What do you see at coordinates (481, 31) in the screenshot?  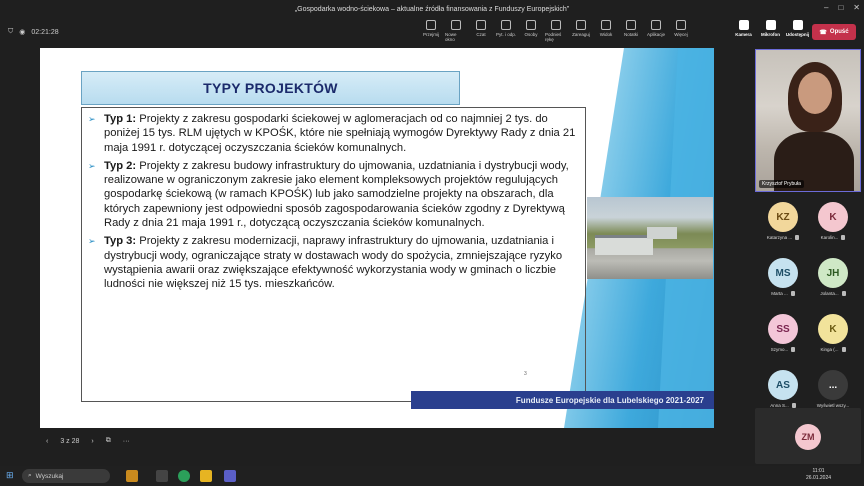 I see `toolbar-chat-button: Czat` at bounding box center [481, 31].